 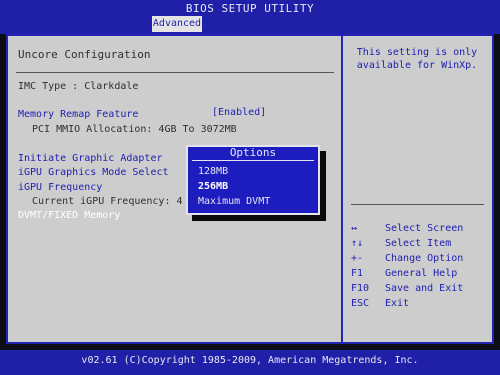 What do you see at coordinates (93, 173) in the screenshot?
I see `igpu-graphics-mode-select: iGPU Graphics Mode Select` at bounding box center [93, 173].